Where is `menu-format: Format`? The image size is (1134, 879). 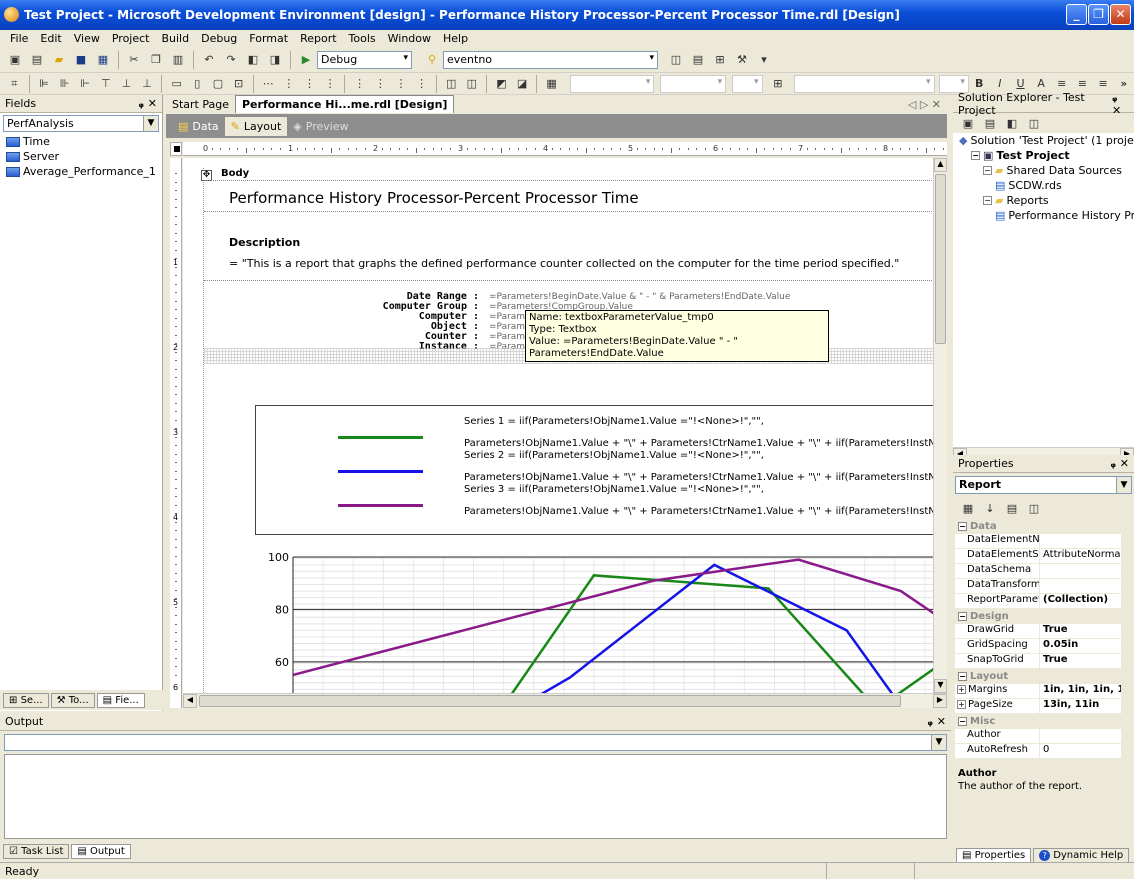 menu-format: Format is located at coordinates (268, 38).